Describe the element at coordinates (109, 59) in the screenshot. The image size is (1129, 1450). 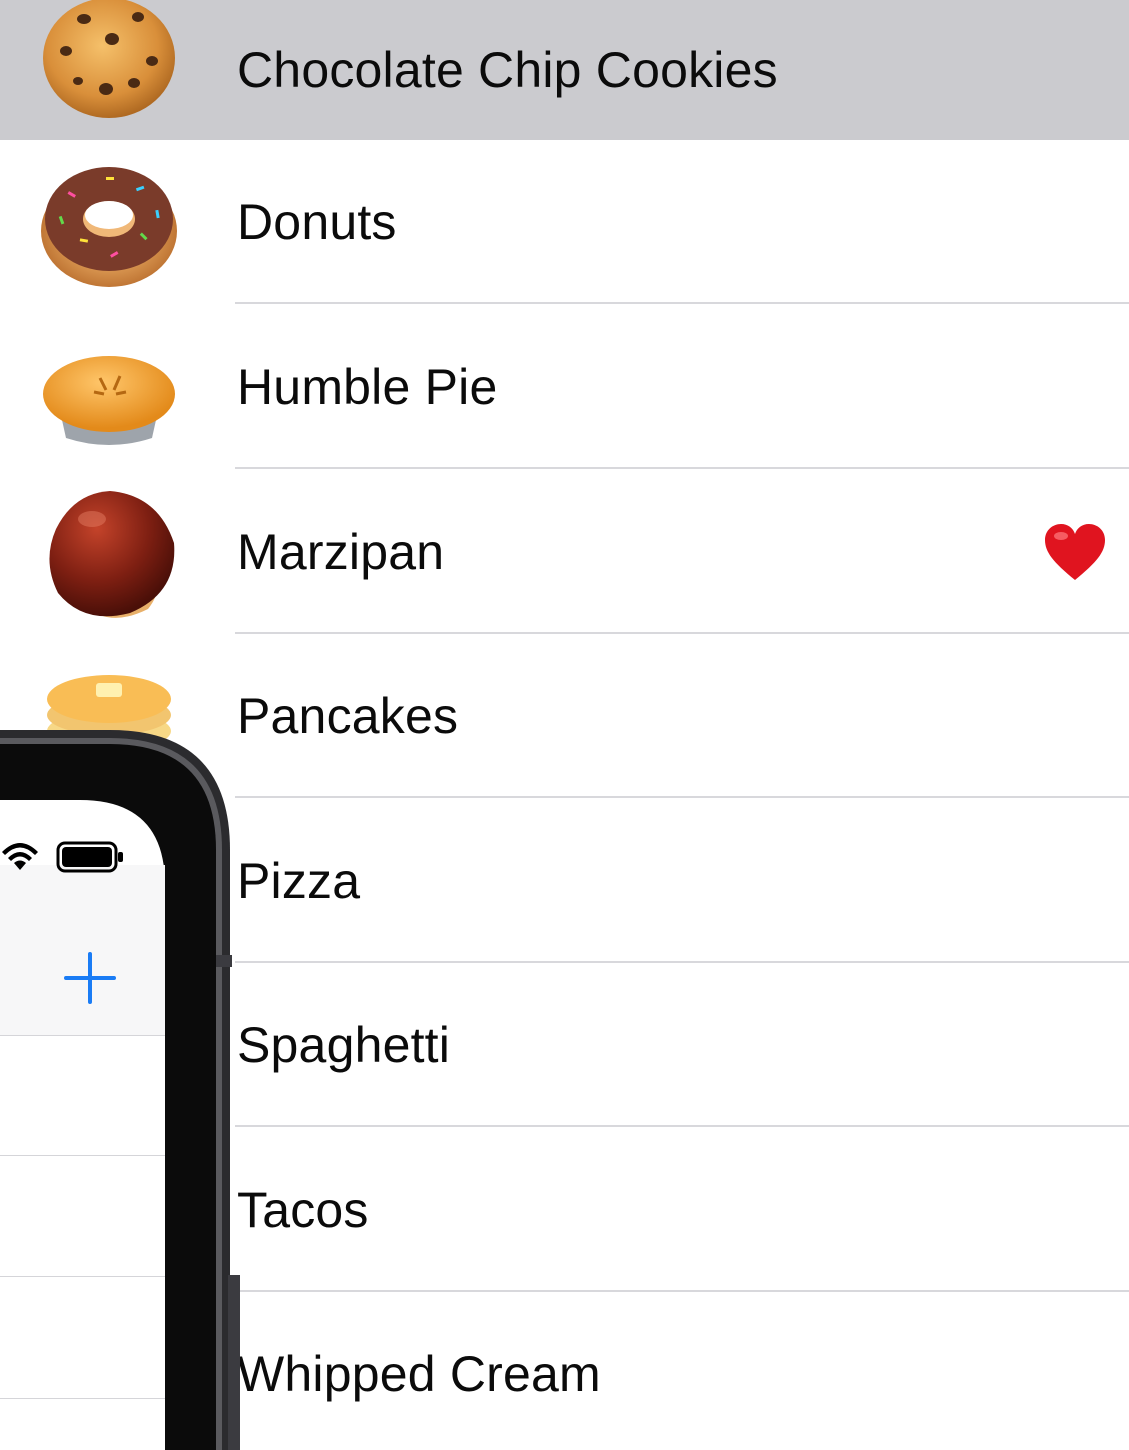
I see `cookie-icon` at that location.